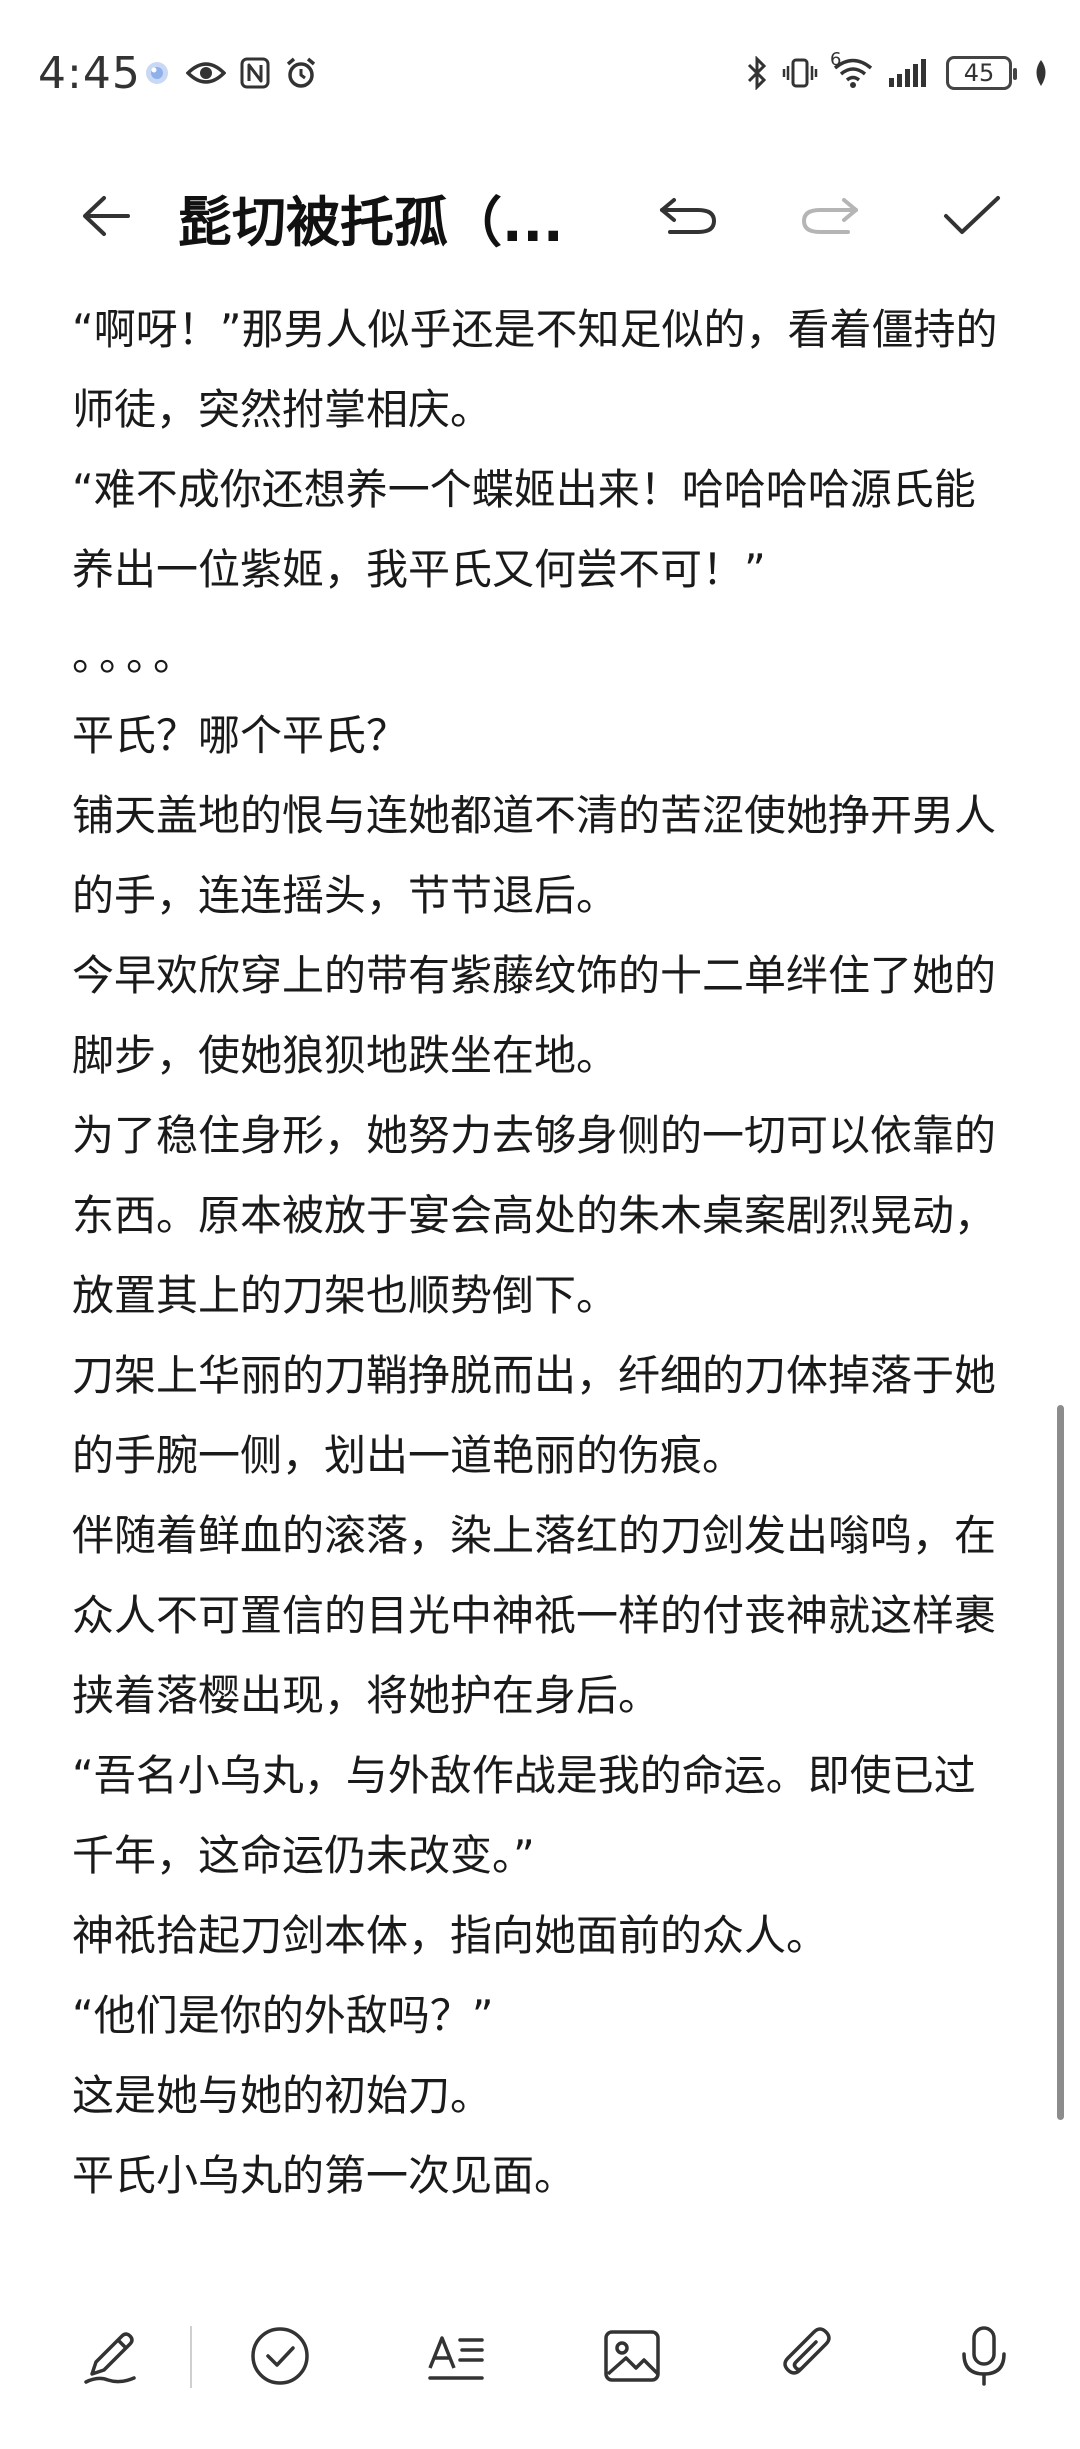 This screenshot has width=1080, height=2449. Describe the element at coordinates (240, 735) in the screenshot. I see `paragraph: 平氏？哪个平氏？` at that location.